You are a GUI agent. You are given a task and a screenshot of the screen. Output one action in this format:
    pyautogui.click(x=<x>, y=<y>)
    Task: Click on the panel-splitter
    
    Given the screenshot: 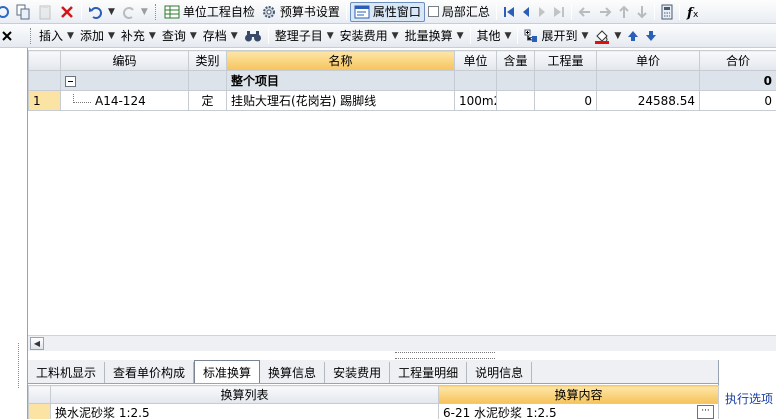 What is the action you would take?
    pyautogui.click(x=445, y=355)
    